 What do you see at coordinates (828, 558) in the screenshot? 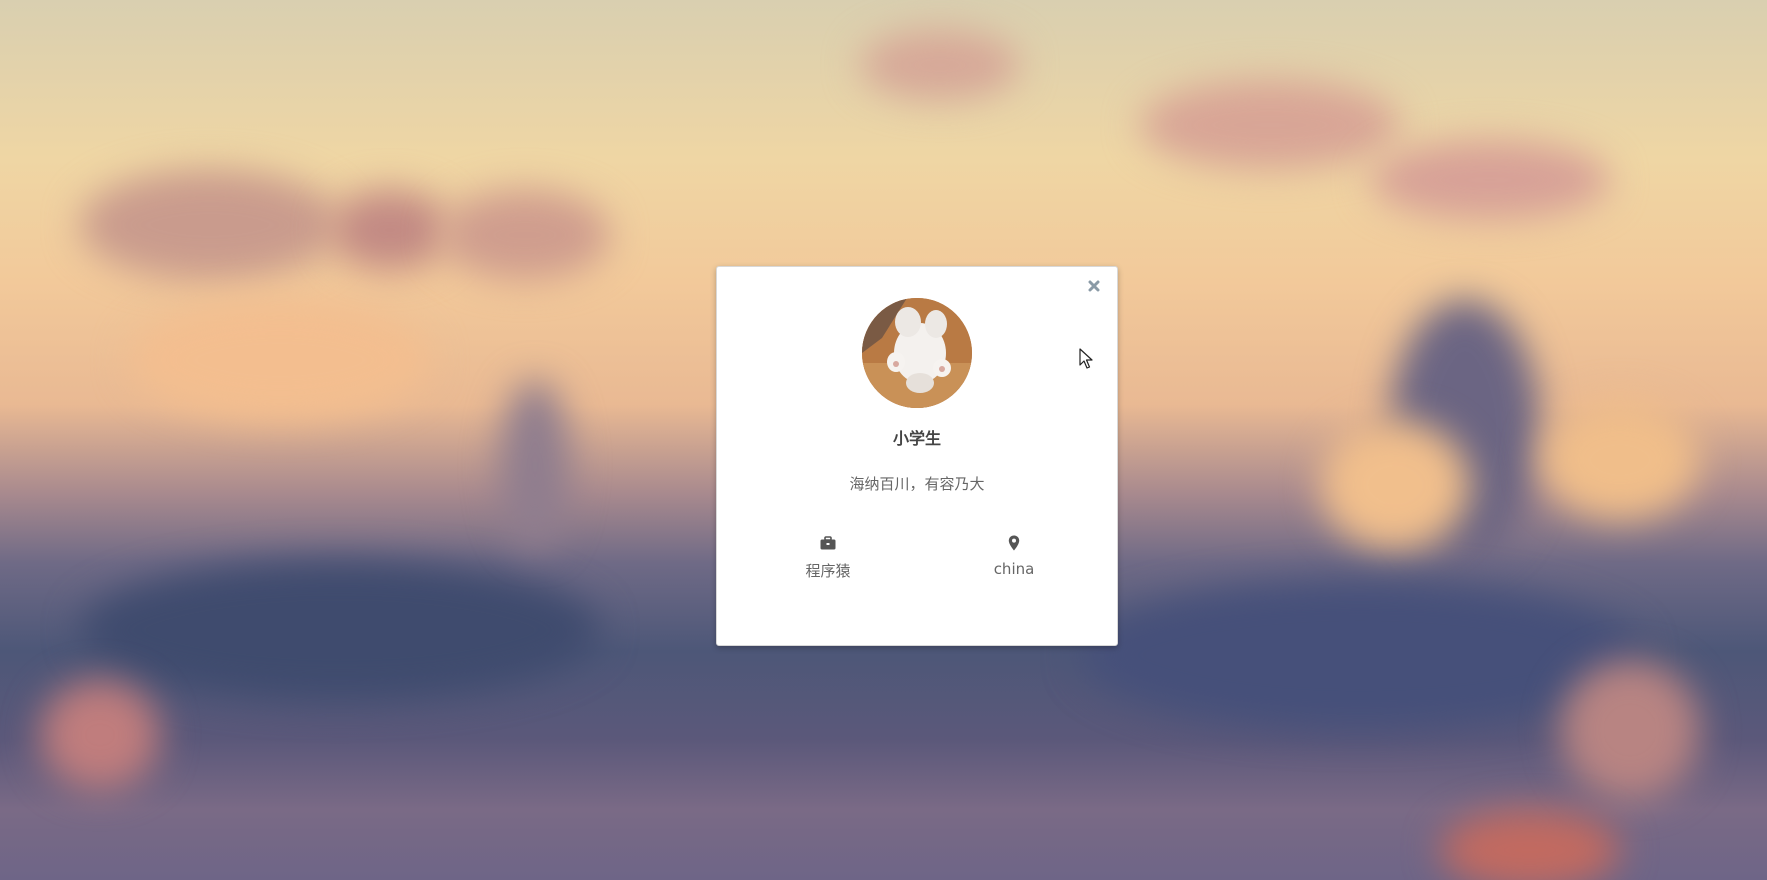
I see `job-info: 程序猿` at bounding box center [828, 558].